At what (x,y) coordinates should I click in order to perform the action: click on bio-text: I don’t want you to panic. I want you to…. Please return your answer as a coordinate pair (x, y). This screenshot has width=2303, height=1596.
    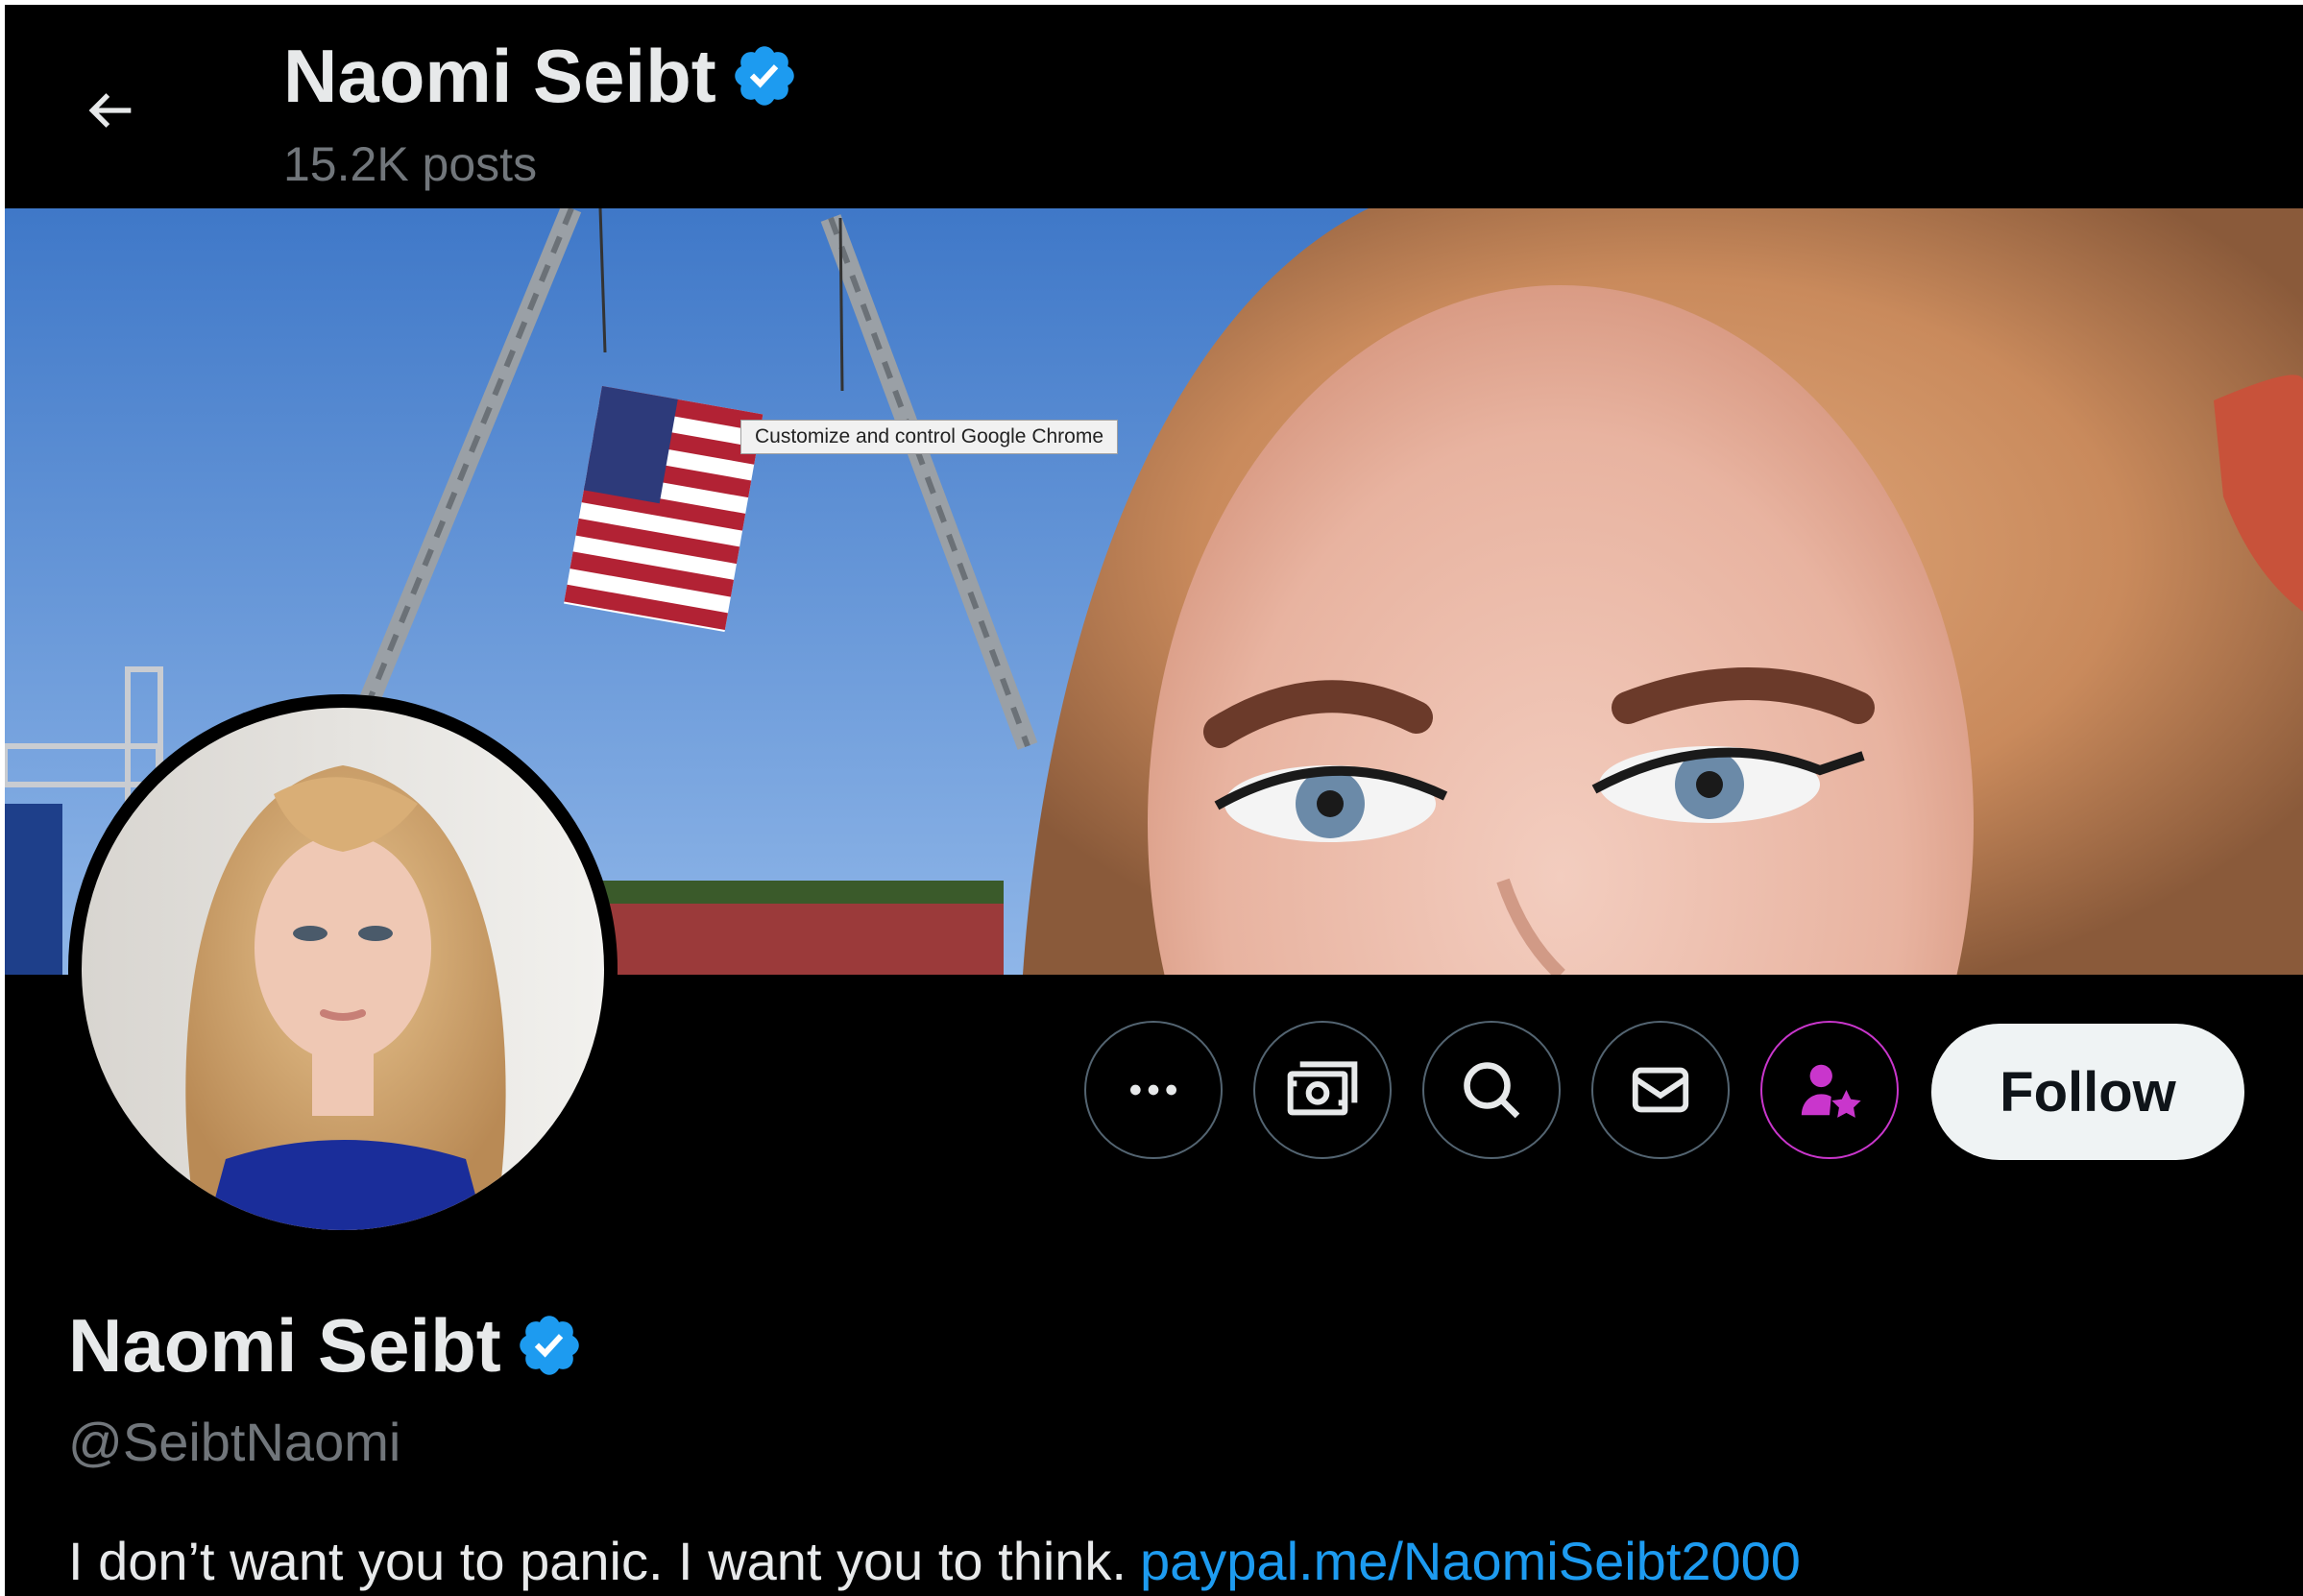
    Looking at the image, I should click on (597, 1561).